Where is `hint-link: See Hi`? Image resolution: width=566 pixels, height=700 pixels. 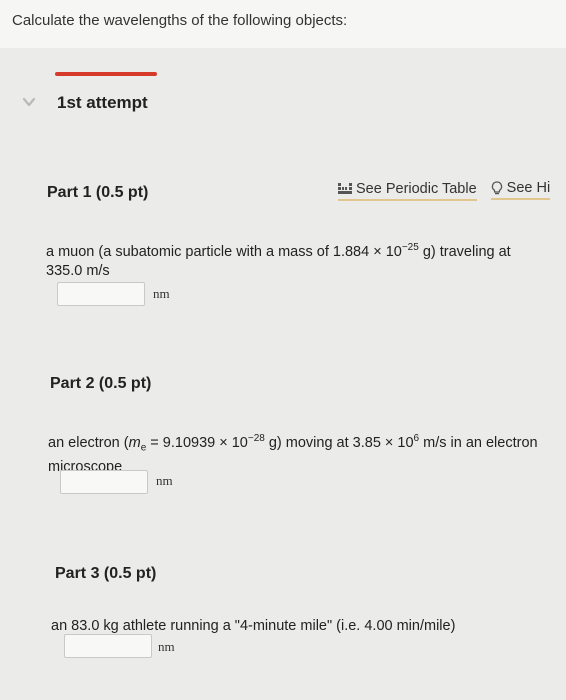
hint-link: See Hi is located at coordinates (520, 190).